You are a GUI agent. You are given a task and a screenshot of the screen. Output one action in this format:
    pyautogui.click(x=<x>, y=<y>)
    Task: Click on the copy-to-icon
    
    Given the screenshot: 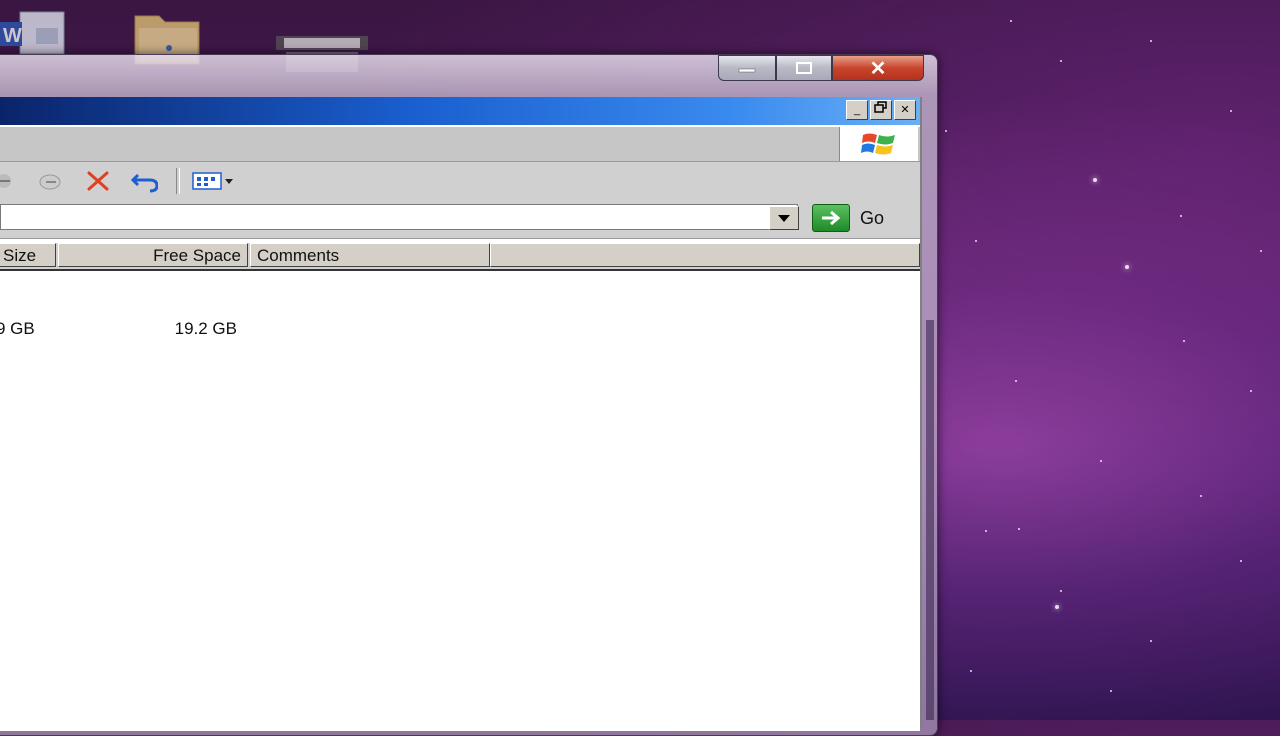 What is the action you would take?
    pyautogui.click(x=50, y=181)
    